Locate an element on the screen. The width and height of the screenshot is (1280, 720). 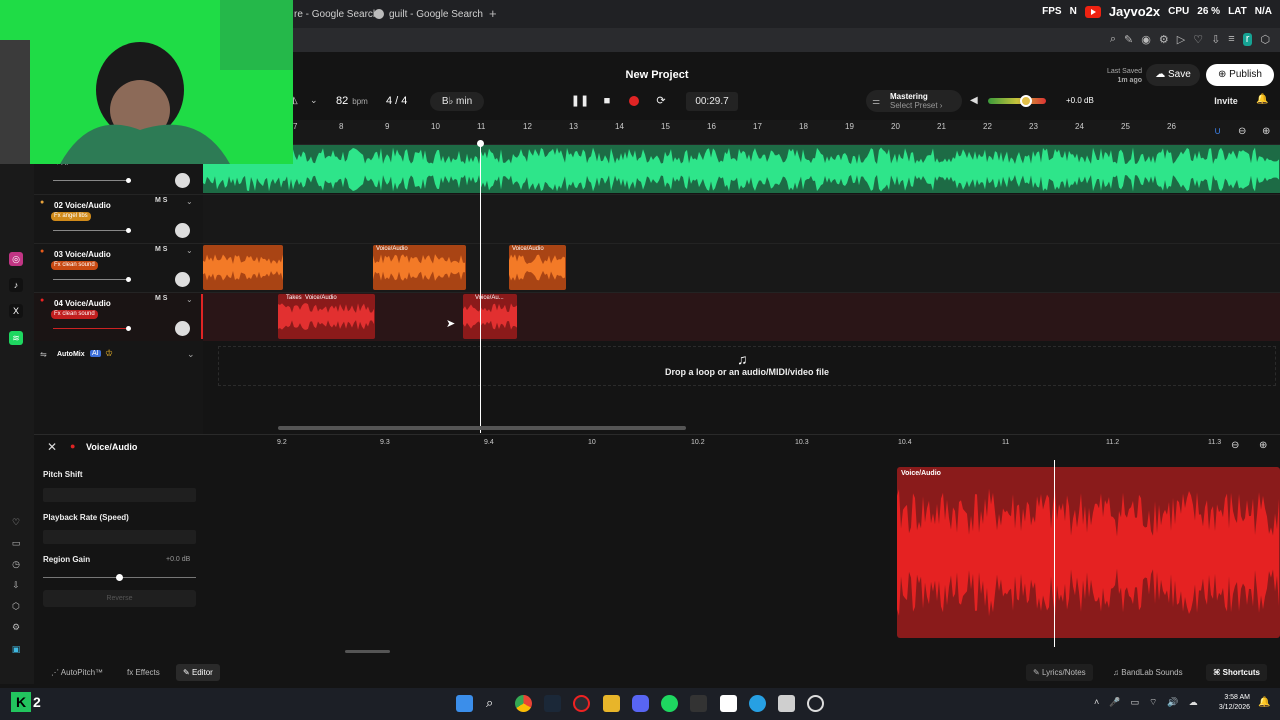
track-name: 02 Voice/Audio is located at coordinates (82, 205).